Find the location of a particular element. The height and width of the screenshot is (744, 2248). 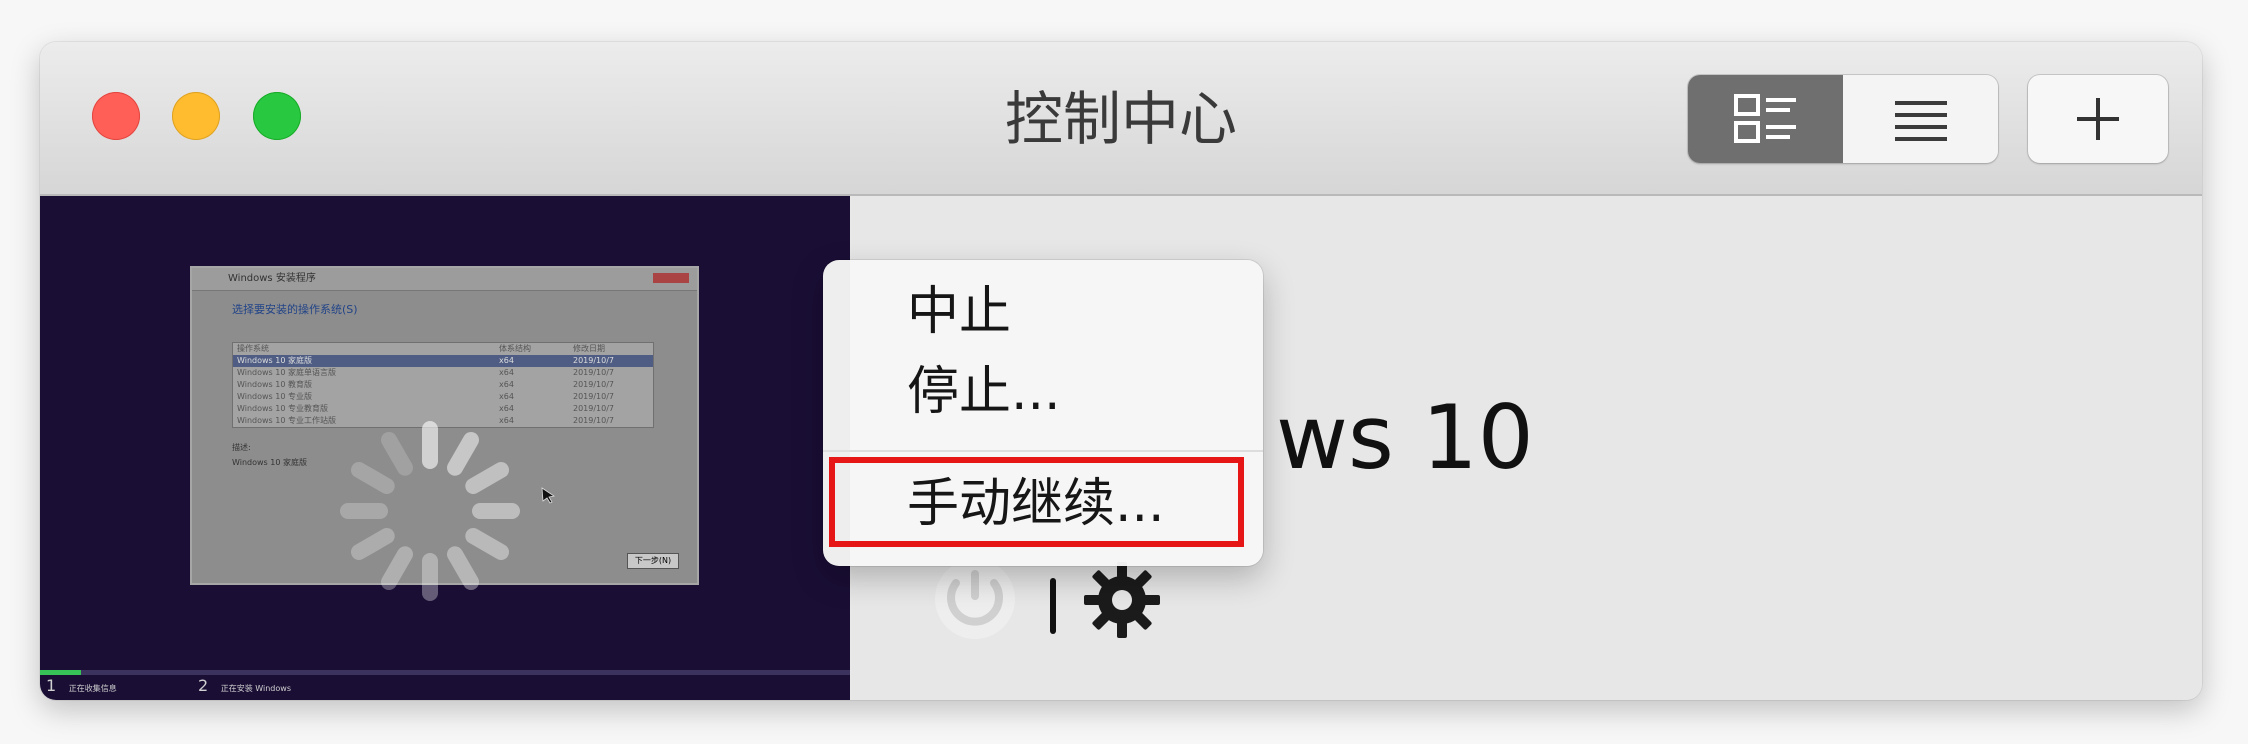

add-vm-button is located at coordinates (2098, 119).